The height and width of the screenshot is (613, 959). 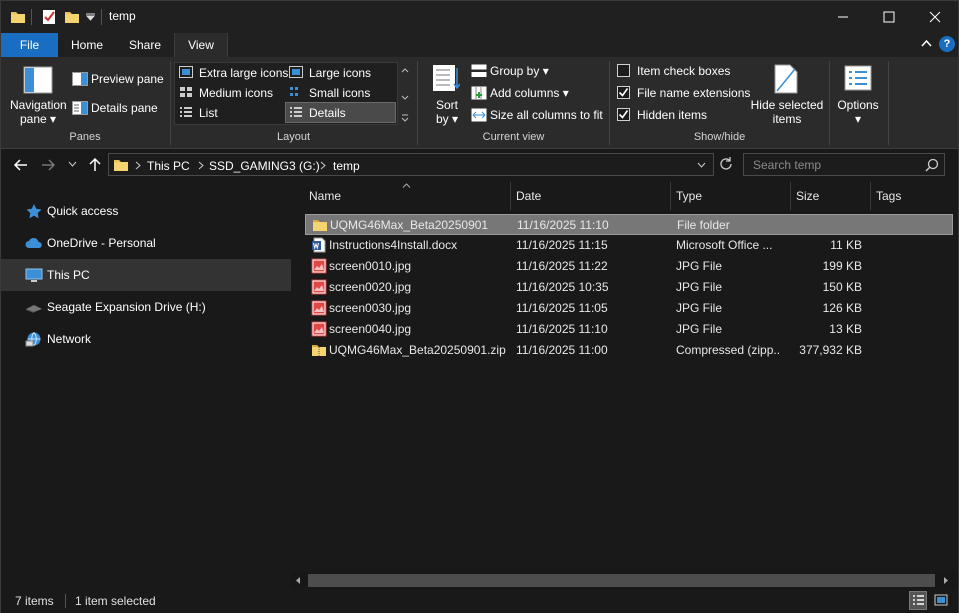 I want to click on folder-icon, so click(x=121, y=165).